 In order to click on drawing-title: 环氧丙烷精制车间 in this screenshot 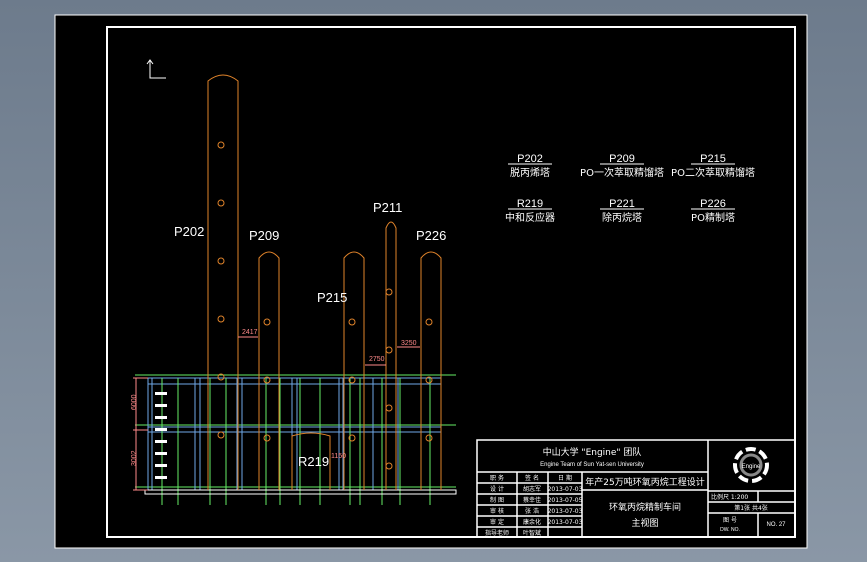, I will do `click(645, 507)`.